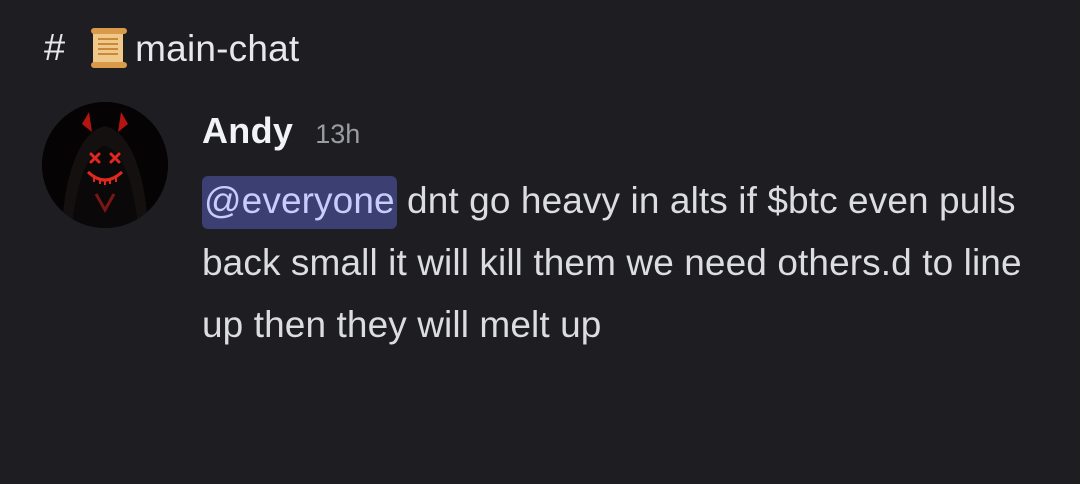  What do you see at coordinates (299, 202) in the screenshot?
I see `mention-everyone: @everyone` at bounding box center [299, 202].